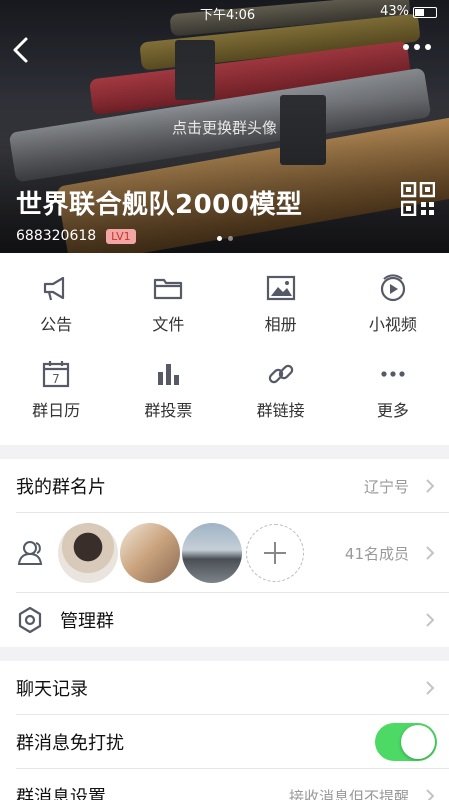  Describe the element at coordinates (56, 379) in the screenshot. I see `calendar-day: 7` at that location.